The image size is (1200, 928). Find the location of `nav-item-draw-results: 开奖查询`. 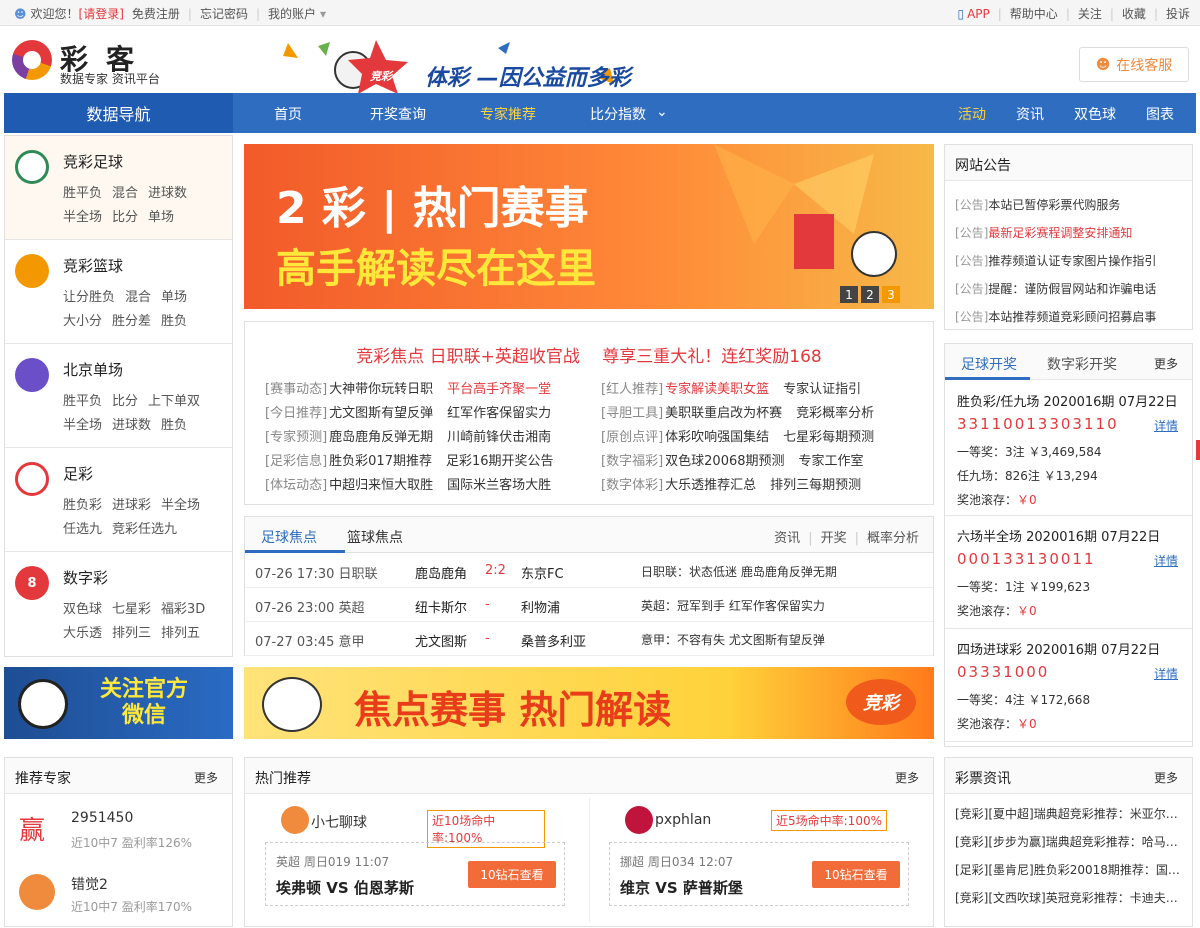

nav-item-draw-results: 开奖查询 is located at coordinates (398, 114).